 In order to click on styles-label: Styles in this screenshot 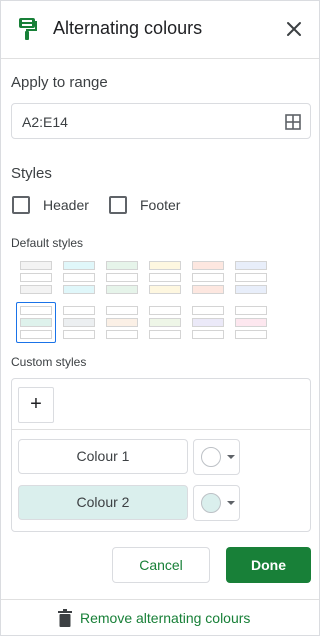, I will do `click(31, 173)`.